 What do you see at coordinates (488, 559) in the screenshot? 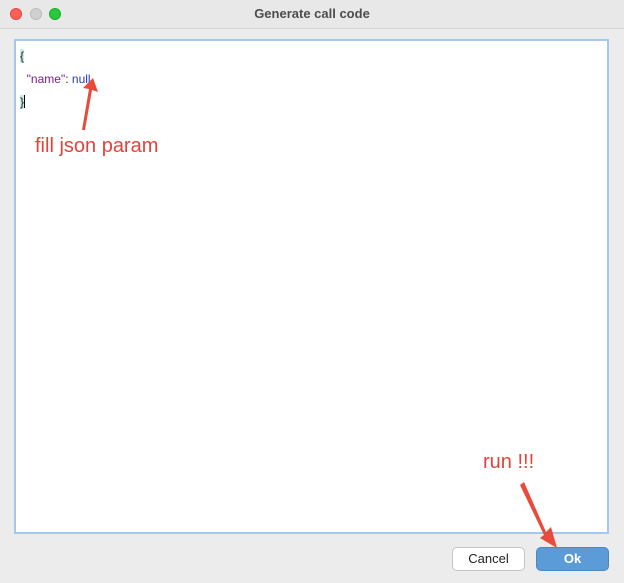
I see `cancel-button: Cancel` at bounding box center [488, 559].